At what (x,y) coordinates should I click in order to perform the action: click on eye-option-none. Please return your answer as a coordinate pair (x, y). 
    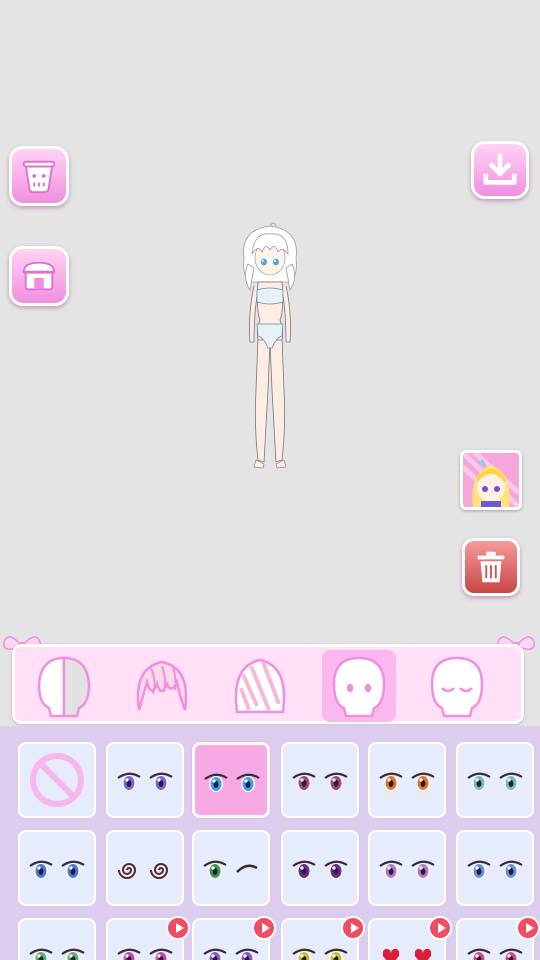
    Looking at the image, I should click on (57, 780).